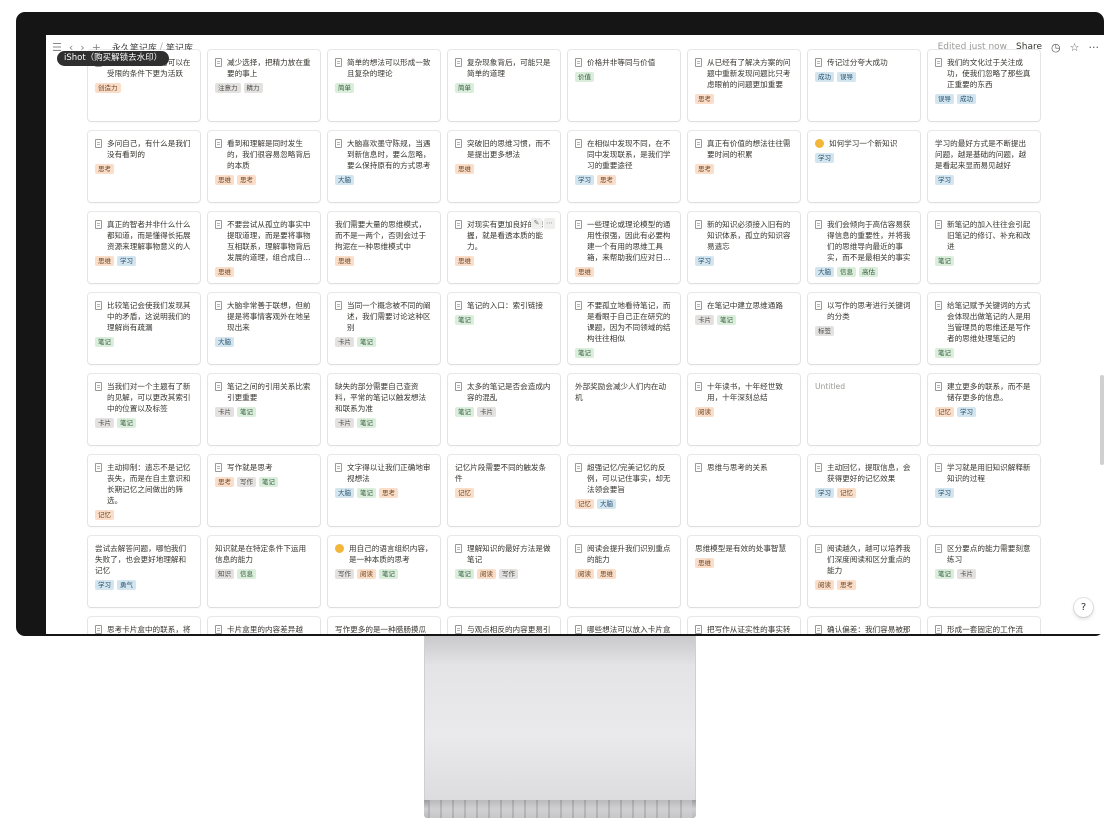  What do you see at coordinates (744, 467) in the screenshot?
I see `card-title: 思维与思考的关系` at bounding box center [744, 467].